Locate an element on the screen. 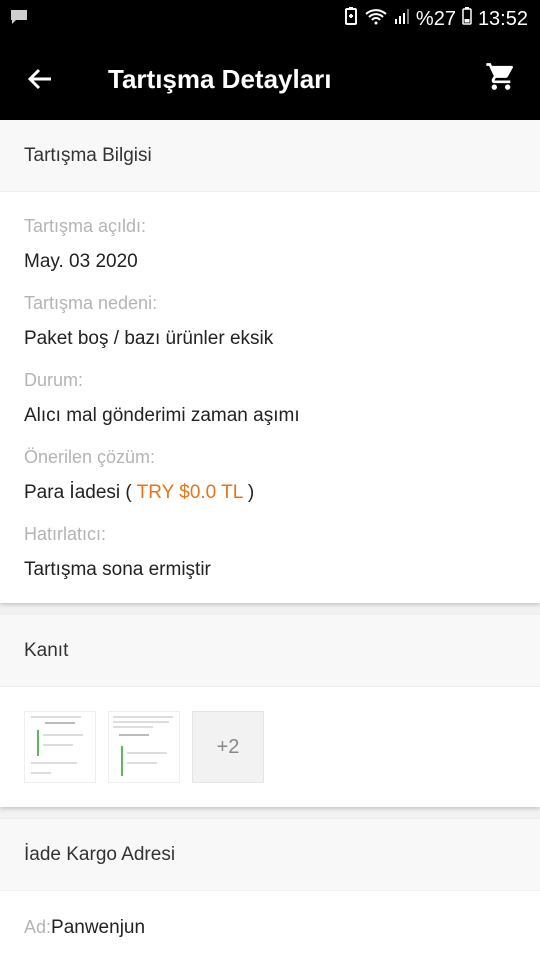 The height and width of the screenshot is (963, 540). field-label: Durum: is located at coordinates (54, 380).